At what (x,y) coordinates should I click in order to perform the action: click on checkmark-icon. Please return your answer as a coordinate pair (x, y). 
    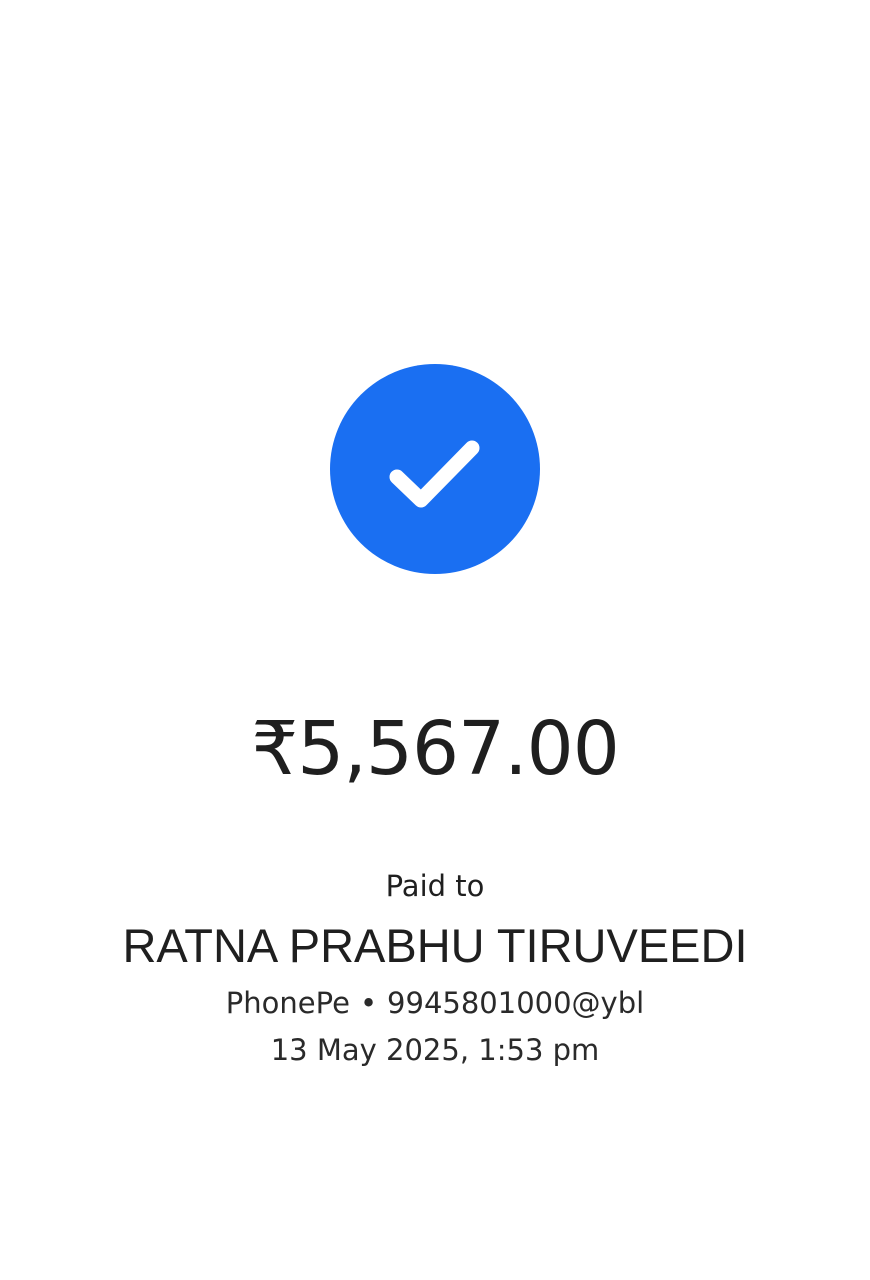
    Looking at the image, I should click on (434, 474).